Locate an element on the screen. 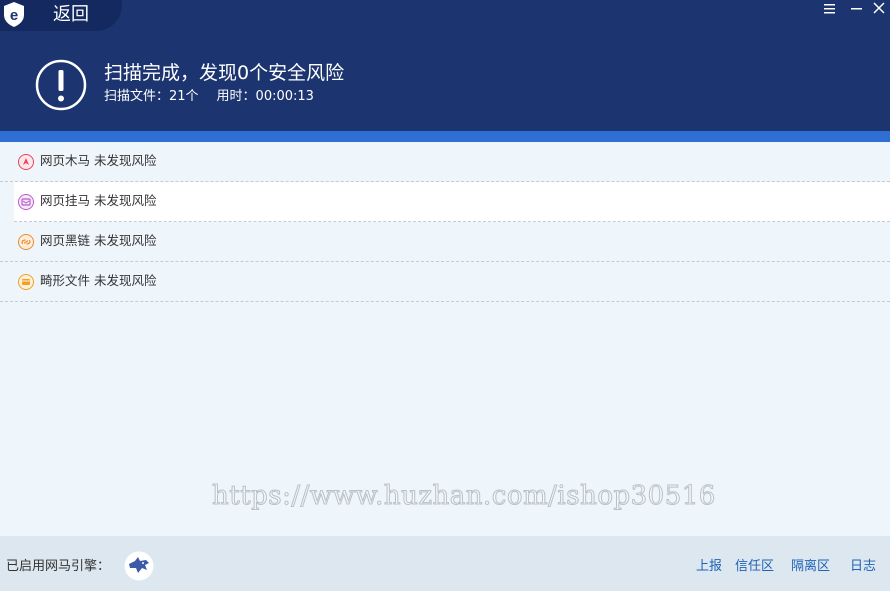 This screenshot has width=890, height=591. footer: 已启用网马引擎： 上报 信任区 隔离区 日志 is located at coordinates (445, 563).